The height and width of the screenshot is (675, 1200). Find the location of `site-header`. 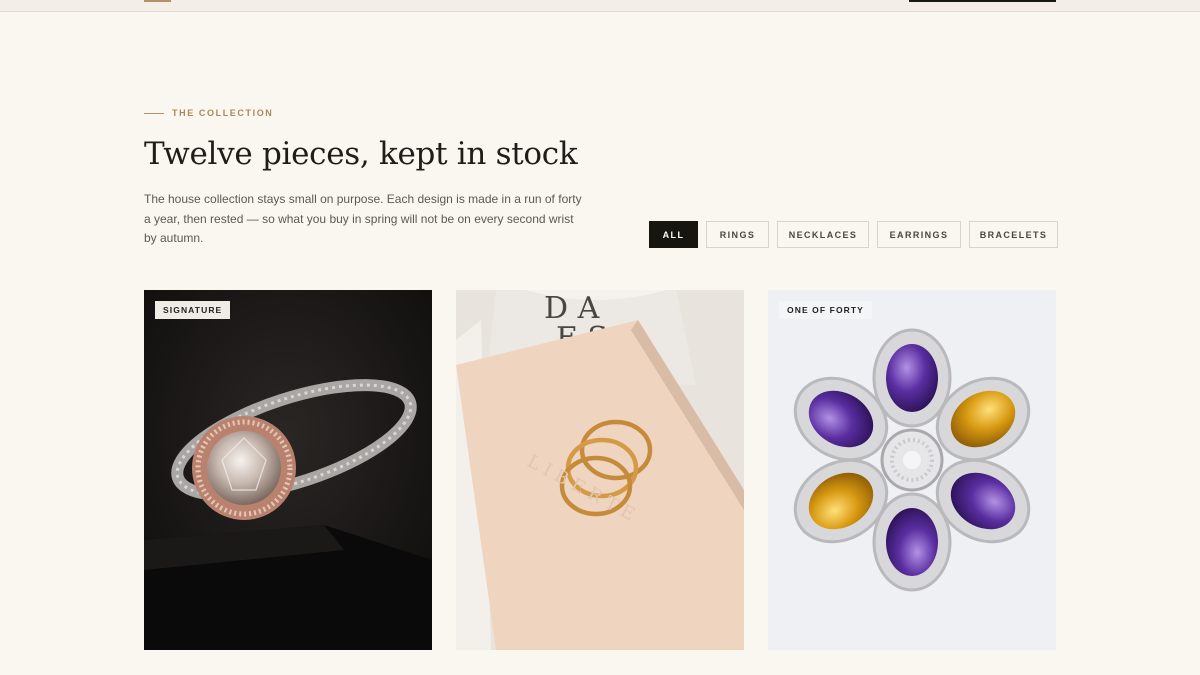

site-header is located at coordinates (600, 6).